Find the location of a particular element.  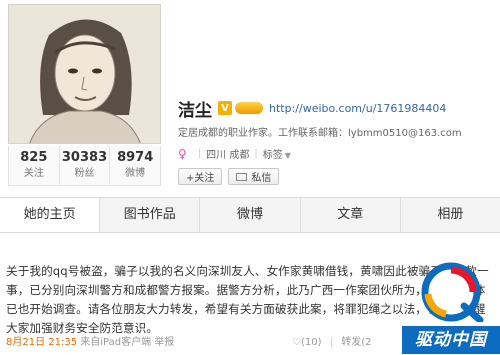

profile-url-link: http://weibo.com/u/1761984404 is located at coordinates (357, 108).